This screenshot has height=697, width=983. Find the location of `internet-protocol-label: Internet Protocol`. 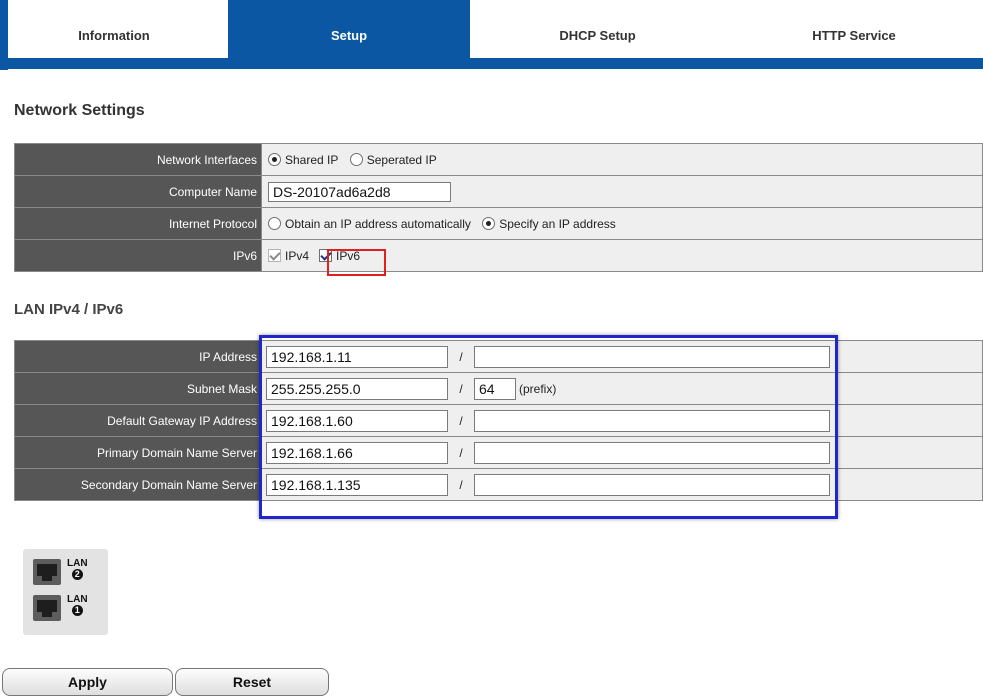

internet-protocol-label: Internet Protocol is located at coordinates (138, 223).